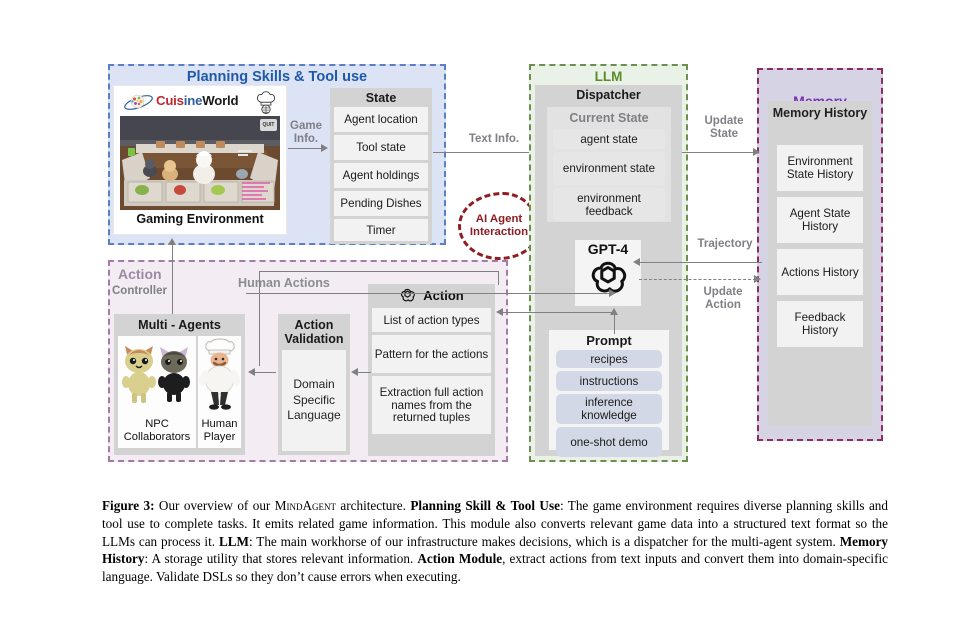  I want to click on caption-t1: Our overview of our, so click(214, 505).